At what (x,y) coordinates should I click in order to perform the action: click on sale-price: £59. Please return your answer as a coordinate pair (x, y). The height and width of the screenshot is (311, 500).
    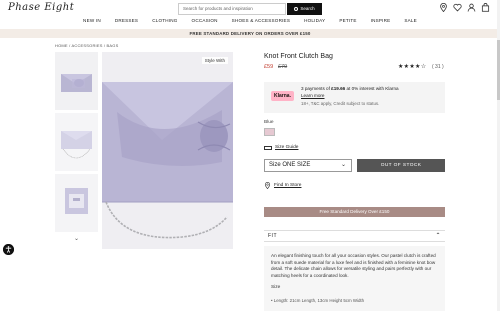
    Looking at the image, I should click on (269, 67).